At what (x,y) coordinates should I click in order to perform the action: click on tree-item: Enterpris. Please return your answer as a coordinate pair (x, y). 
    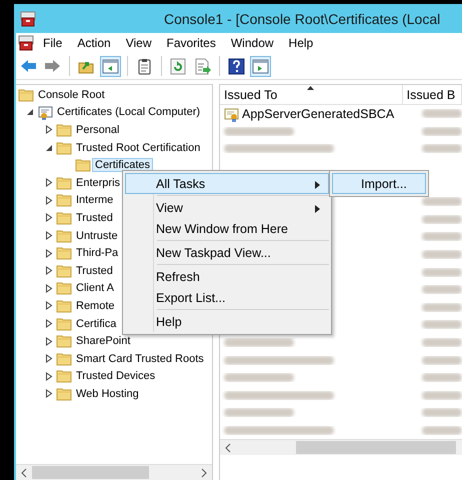
    Looking at the image, I should click on (98, 182).